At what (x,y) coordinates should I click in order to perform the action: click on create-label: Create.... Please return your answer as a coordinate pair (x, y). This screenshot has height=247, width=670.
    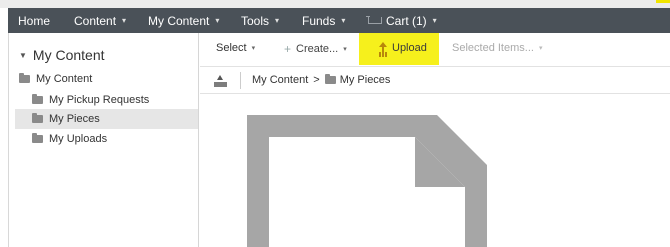
    Looking at the image, I should click on (317, 49).